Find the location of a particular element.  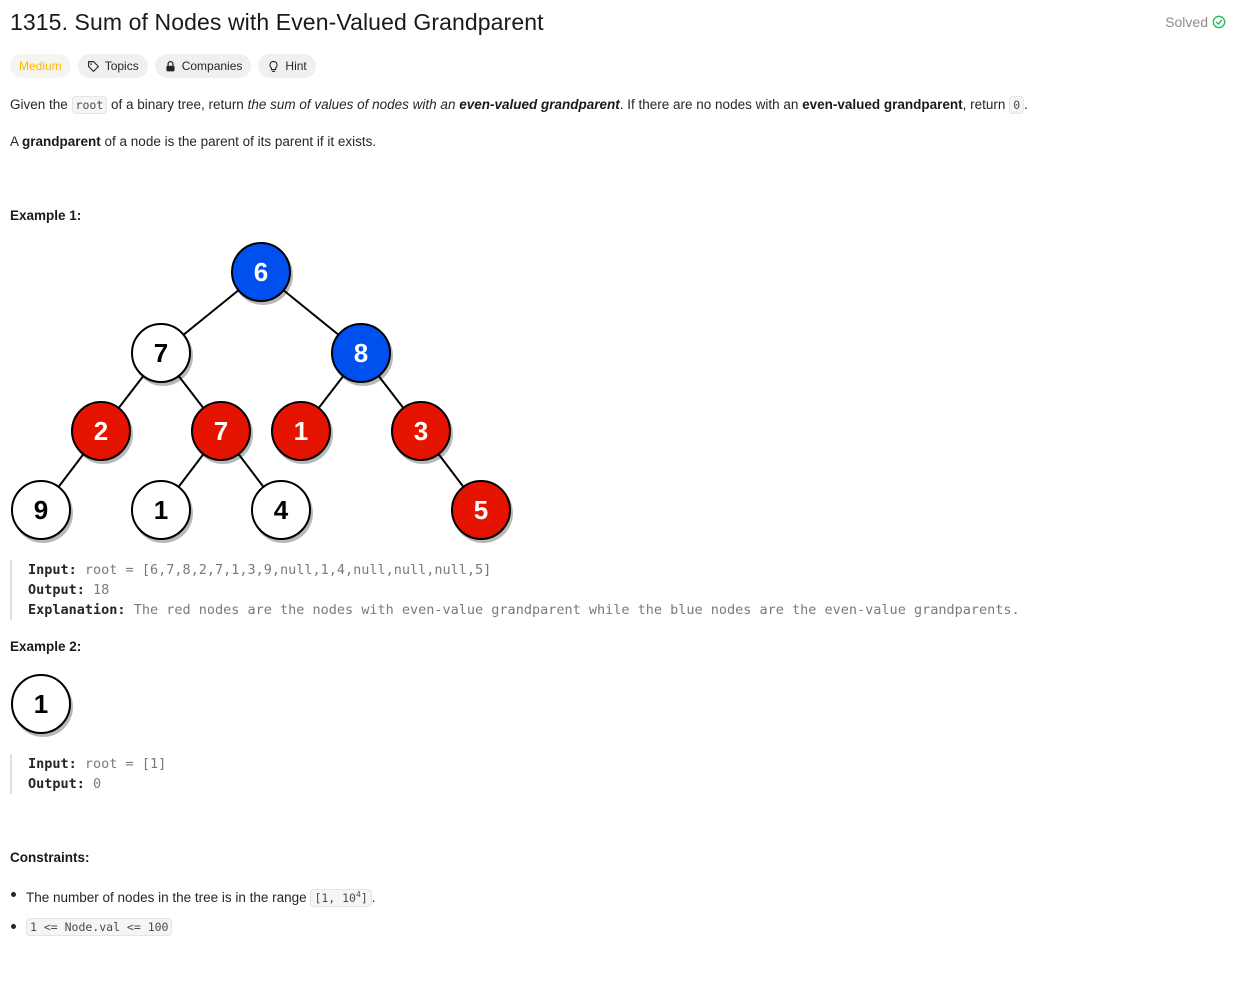

example-1-tree-node-red: 1 is located at coordinates (302, 432).